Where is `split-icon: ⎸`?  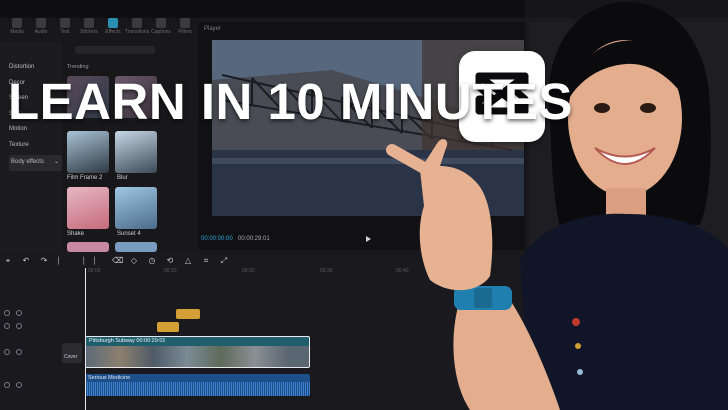
split-icon: ⎸ is located at coordinates (62, 262).